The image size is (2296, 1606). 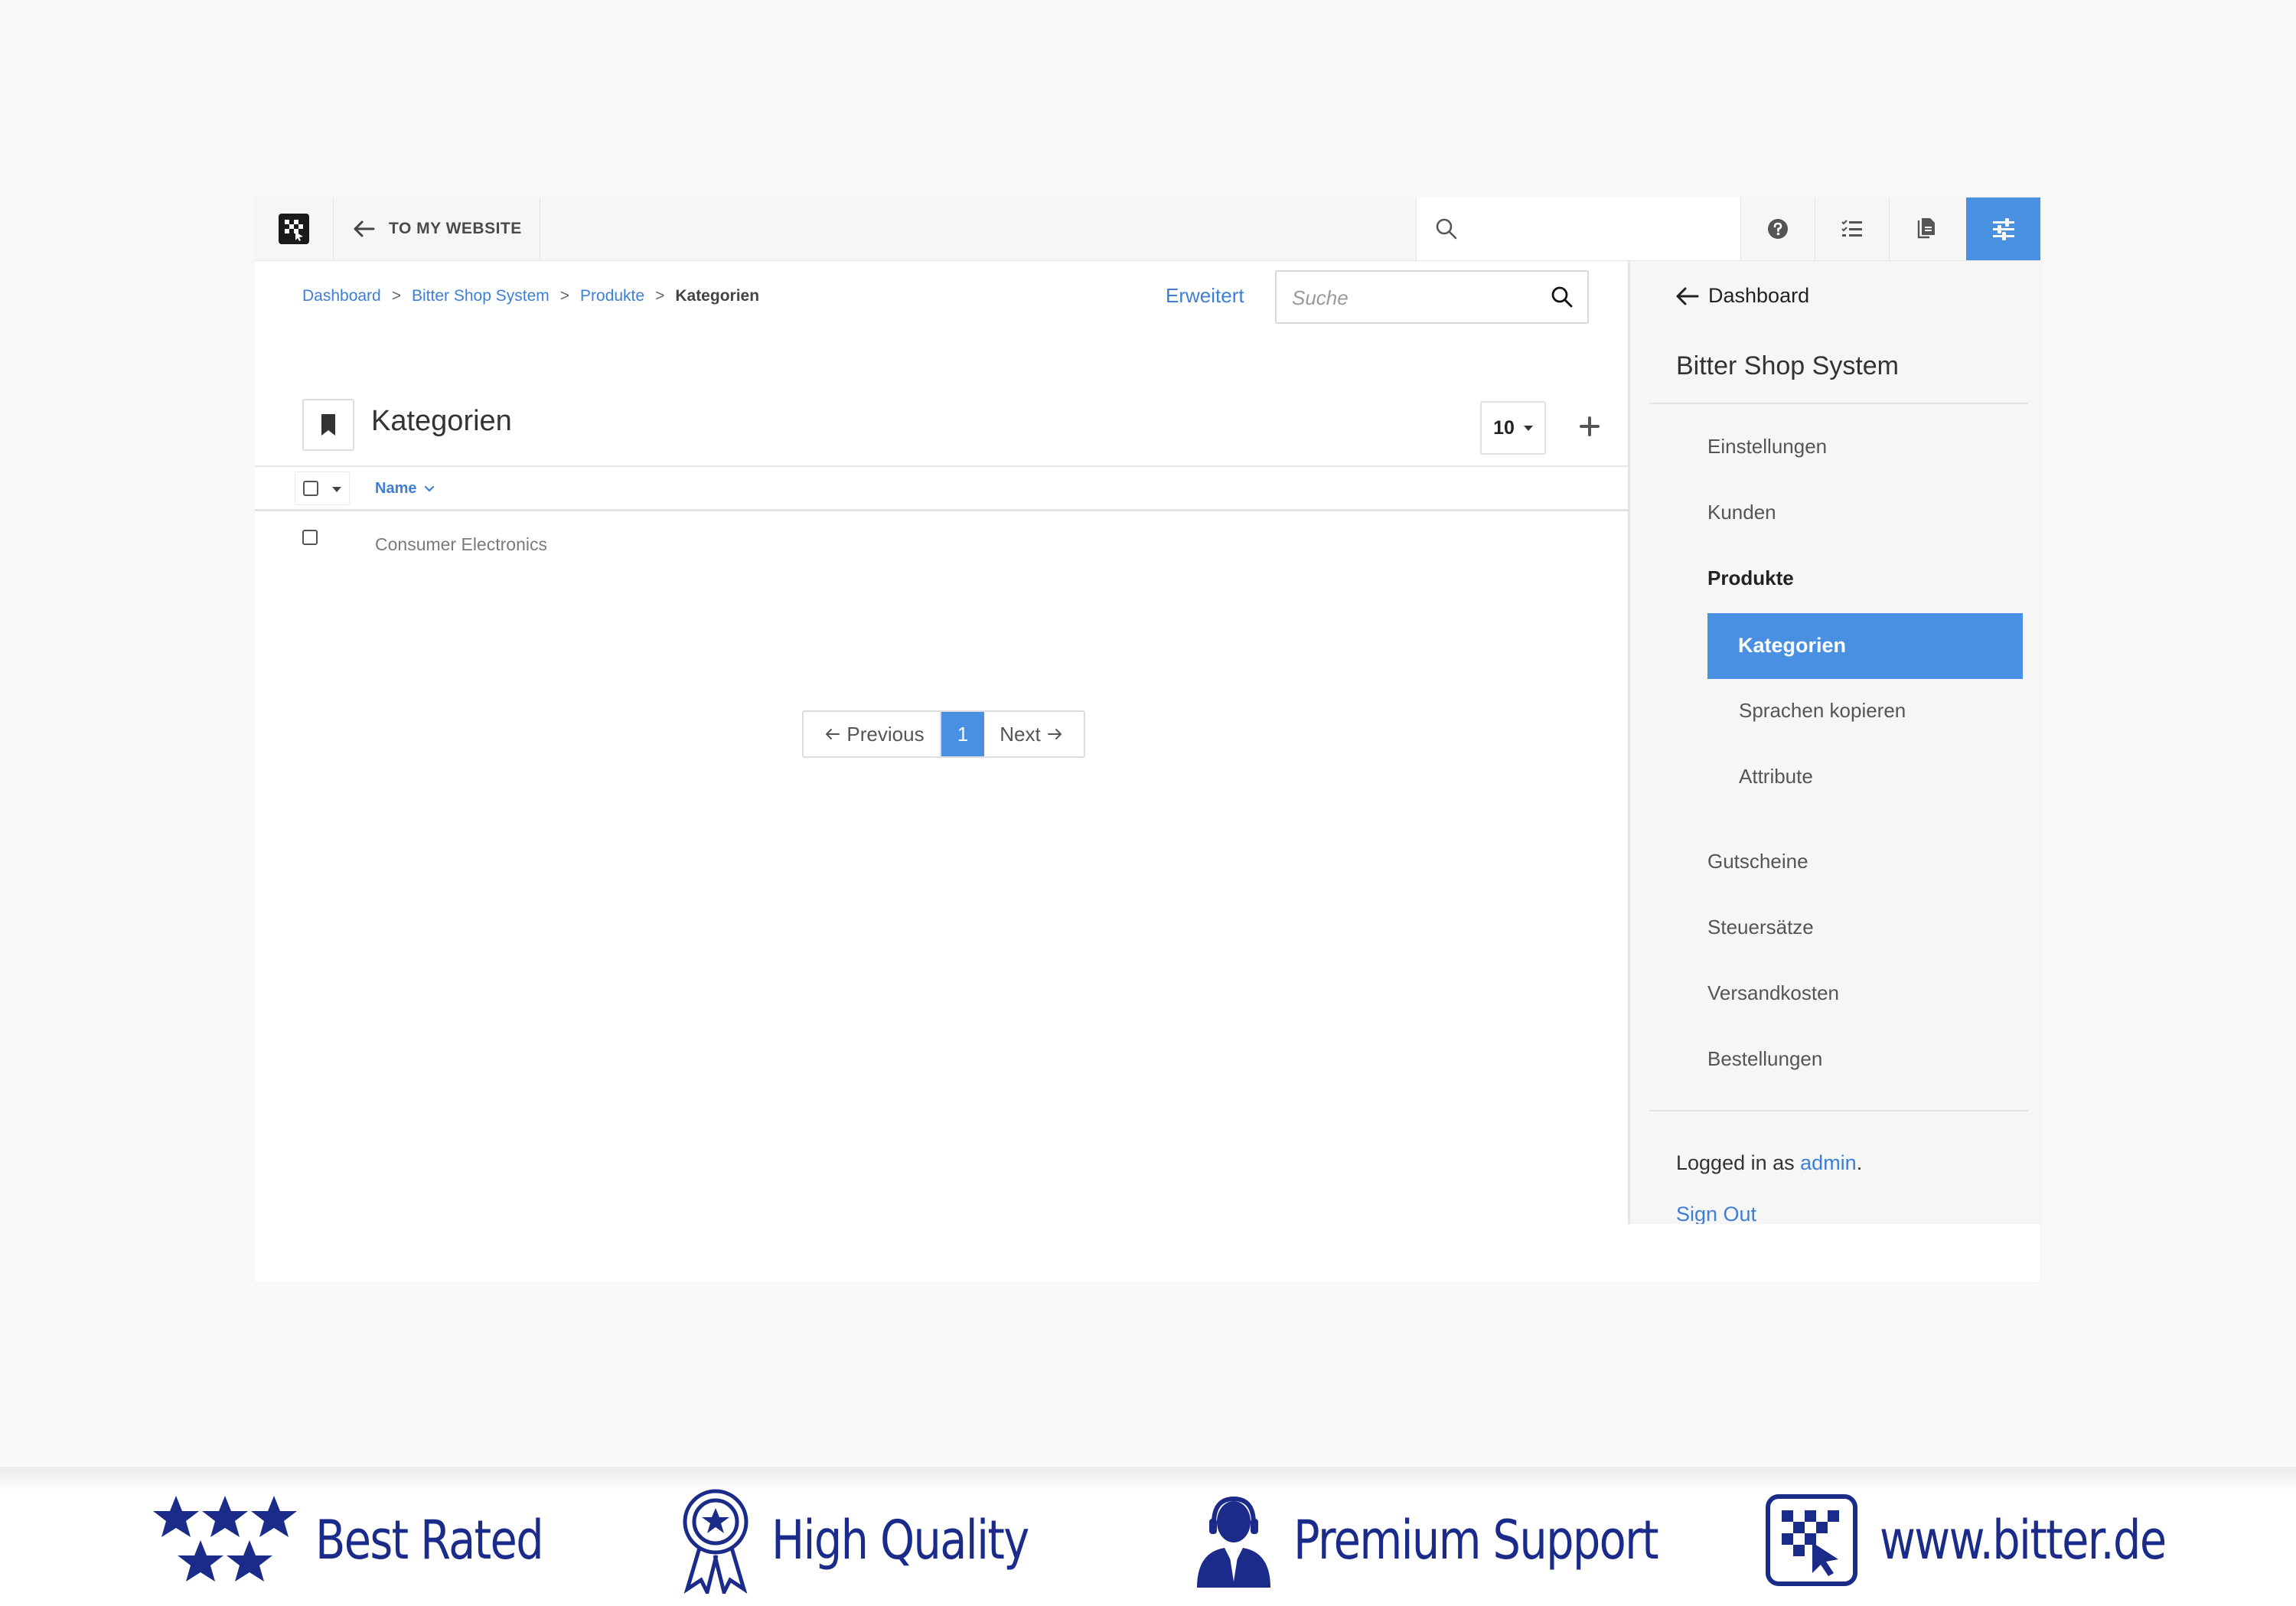 What do you see at coordinates (1776, 776) in the screenshot?
I see `sidebar-item-attribute: Attribute` at bounding box center [1776, 776].